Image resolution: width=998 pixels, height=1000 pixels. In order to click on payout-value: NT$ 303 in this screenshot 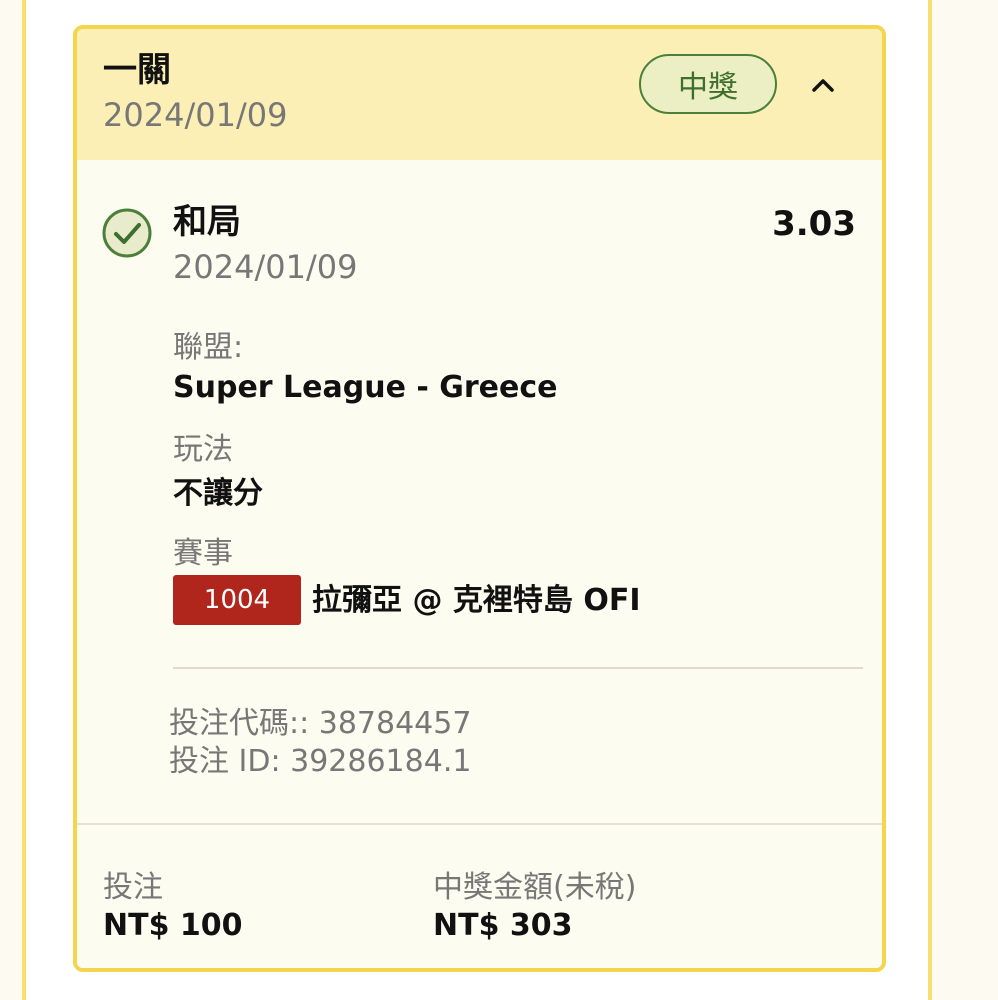, I will do `click(503, 925)`.